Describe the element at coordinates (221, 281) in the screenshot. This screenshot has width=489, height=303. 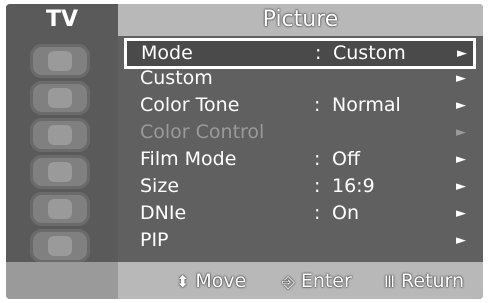
I see `move-hint-label: Move` at that location.